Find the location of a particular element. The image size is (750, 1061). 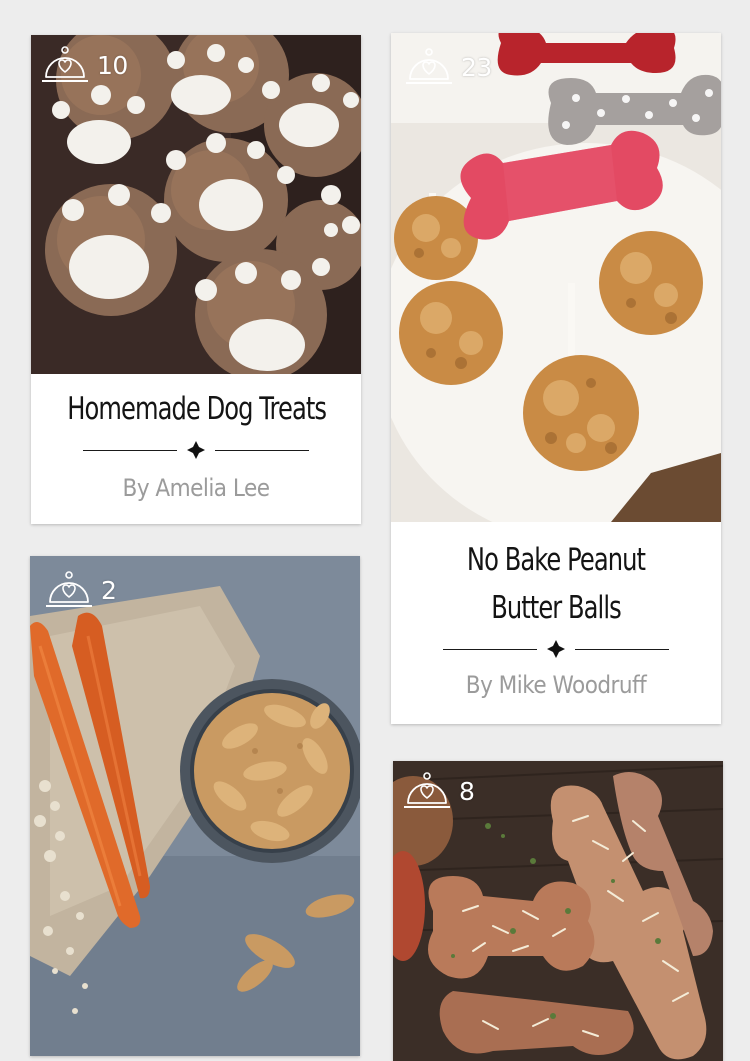

likes-count: 10 is located at coordinates (112, 65).